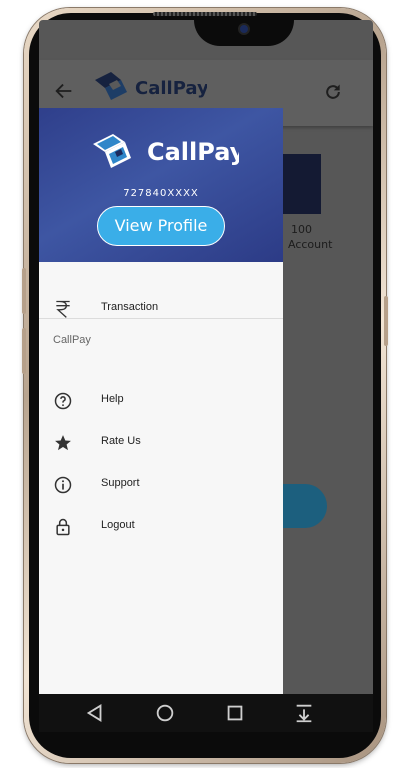  I want to click on lock-icon, so click(63, 527).